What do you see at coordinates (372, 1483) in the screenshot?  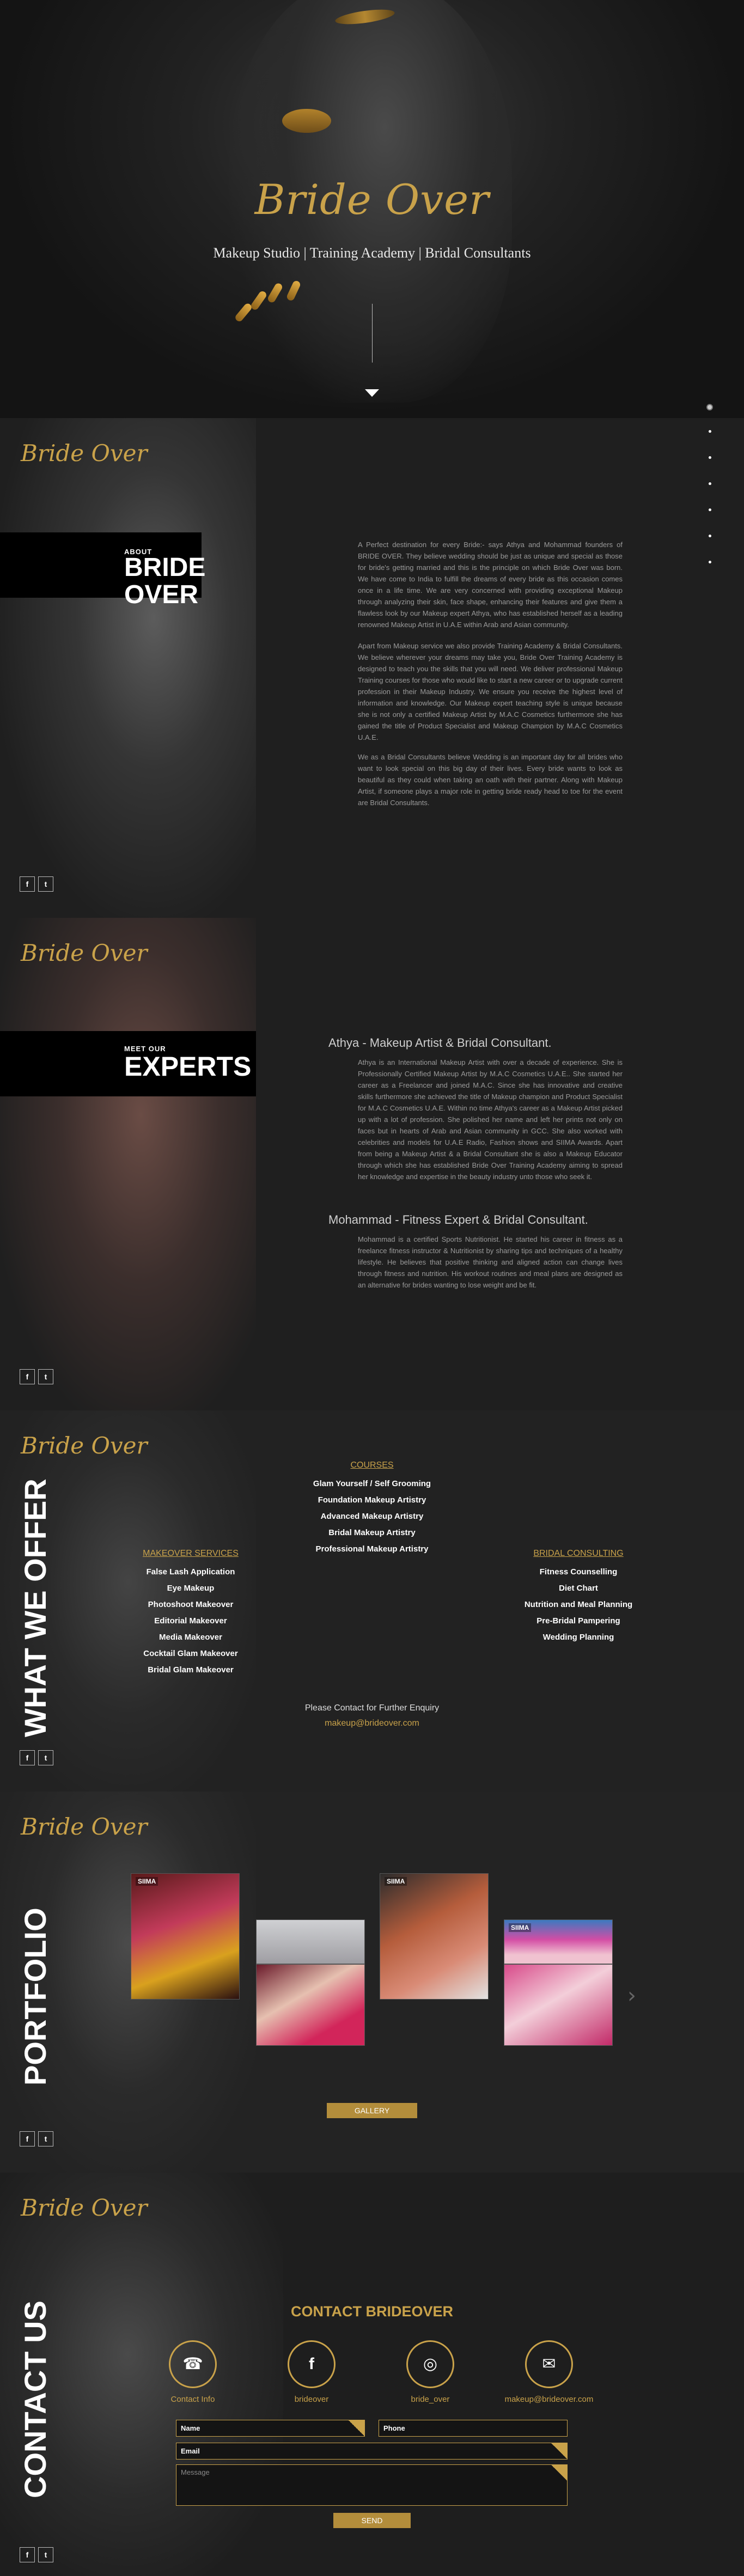 I see `course-item: Glam Yourself / Self Grooming` at bounding box center [372, 1483].